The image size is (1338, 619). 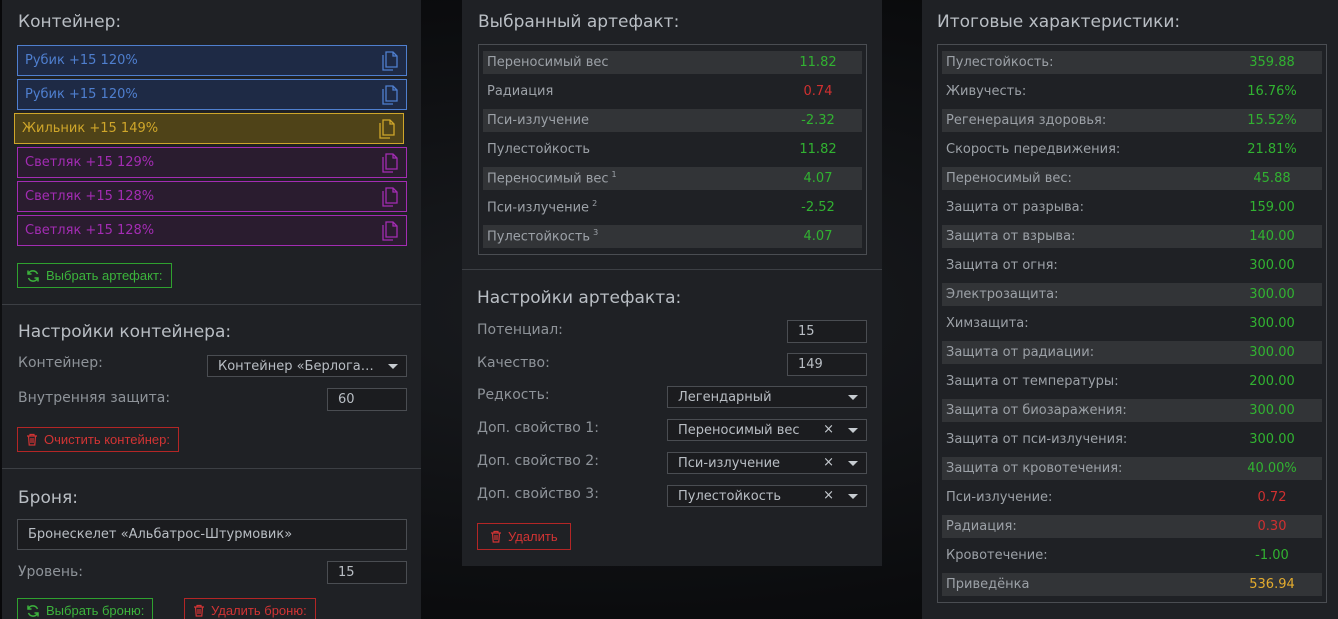 I want to click on table-row: Пулестойкость 3 4.07, so click(x=672, y=236).